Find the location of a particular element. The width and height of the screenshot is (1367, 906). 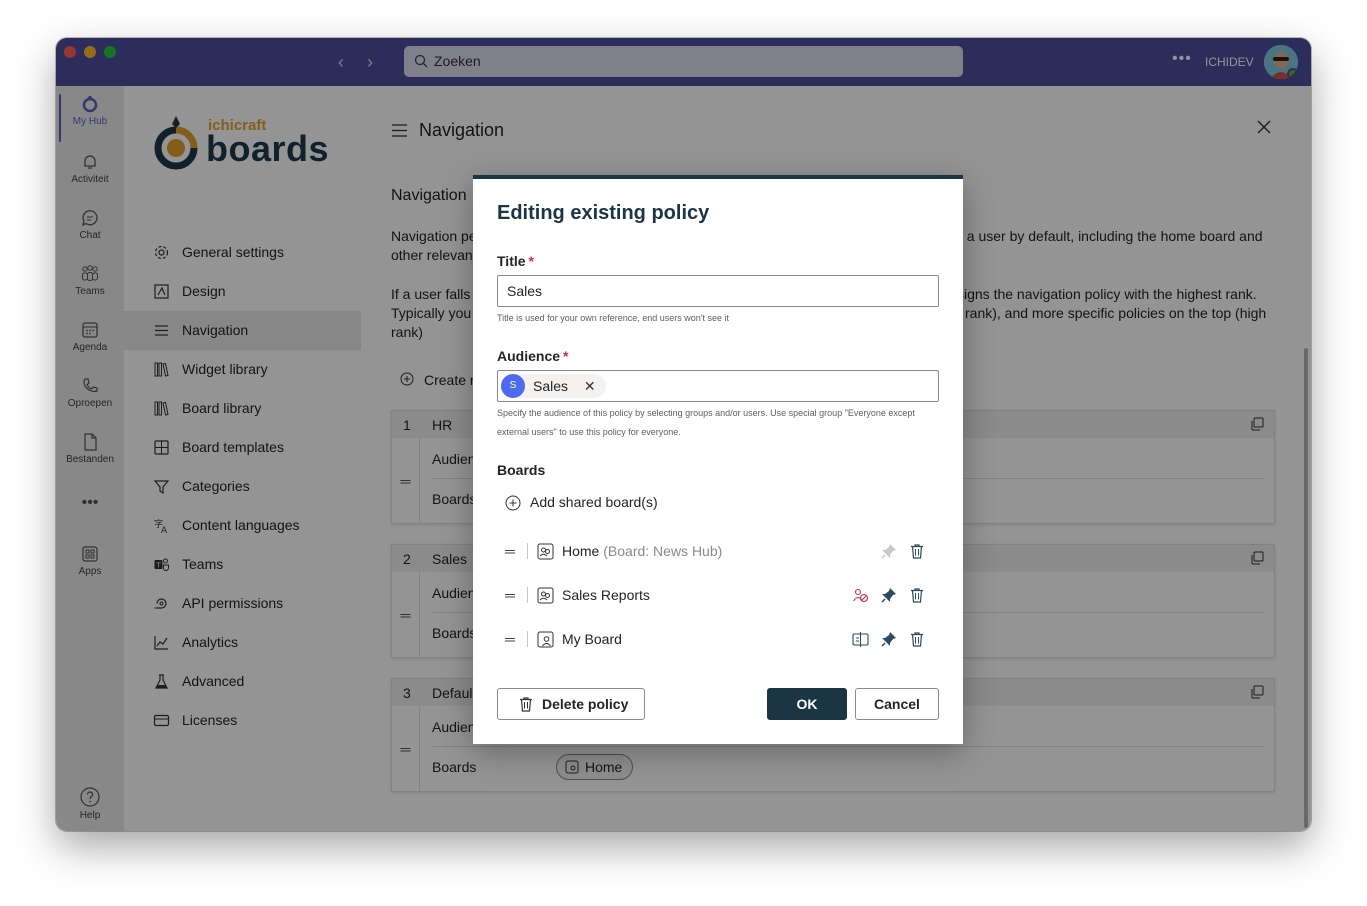

board-name-text: Home is located at coordinates (581, 551).